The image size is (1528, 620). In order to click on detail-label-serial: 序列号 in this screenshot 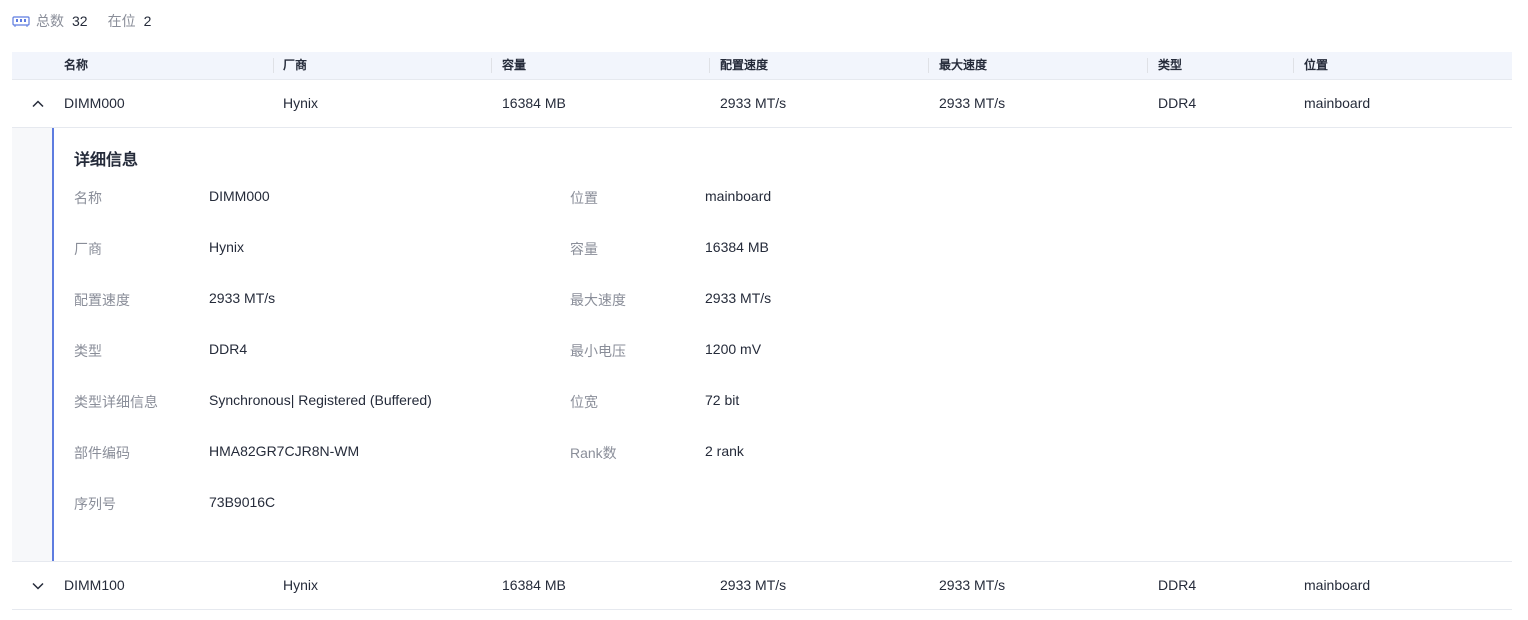, I will do `click(95, 504)`.